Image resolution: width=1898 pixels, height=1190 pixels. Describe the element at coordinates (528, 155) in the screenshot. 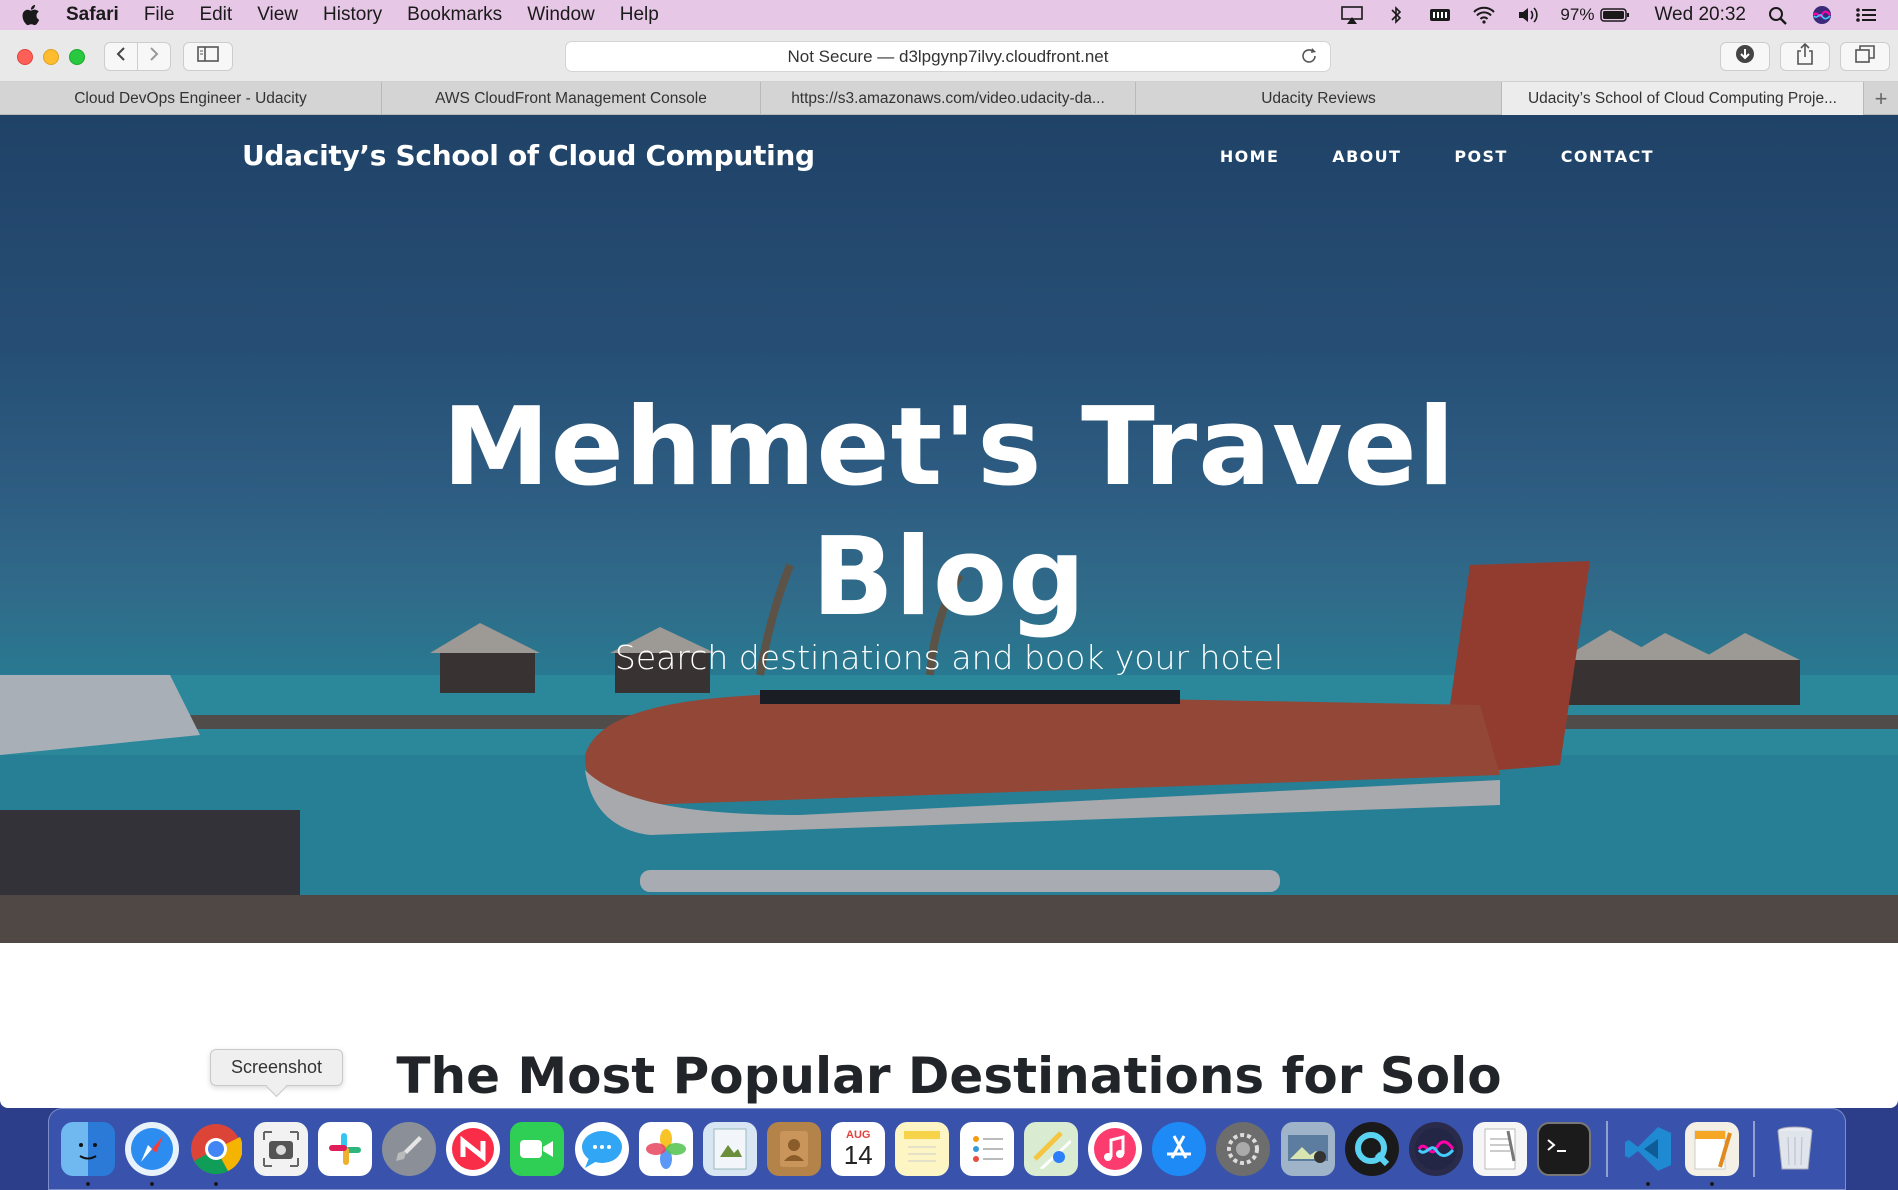

I see `site-brand: Udacity’s School of Cloud Computing` at that location.